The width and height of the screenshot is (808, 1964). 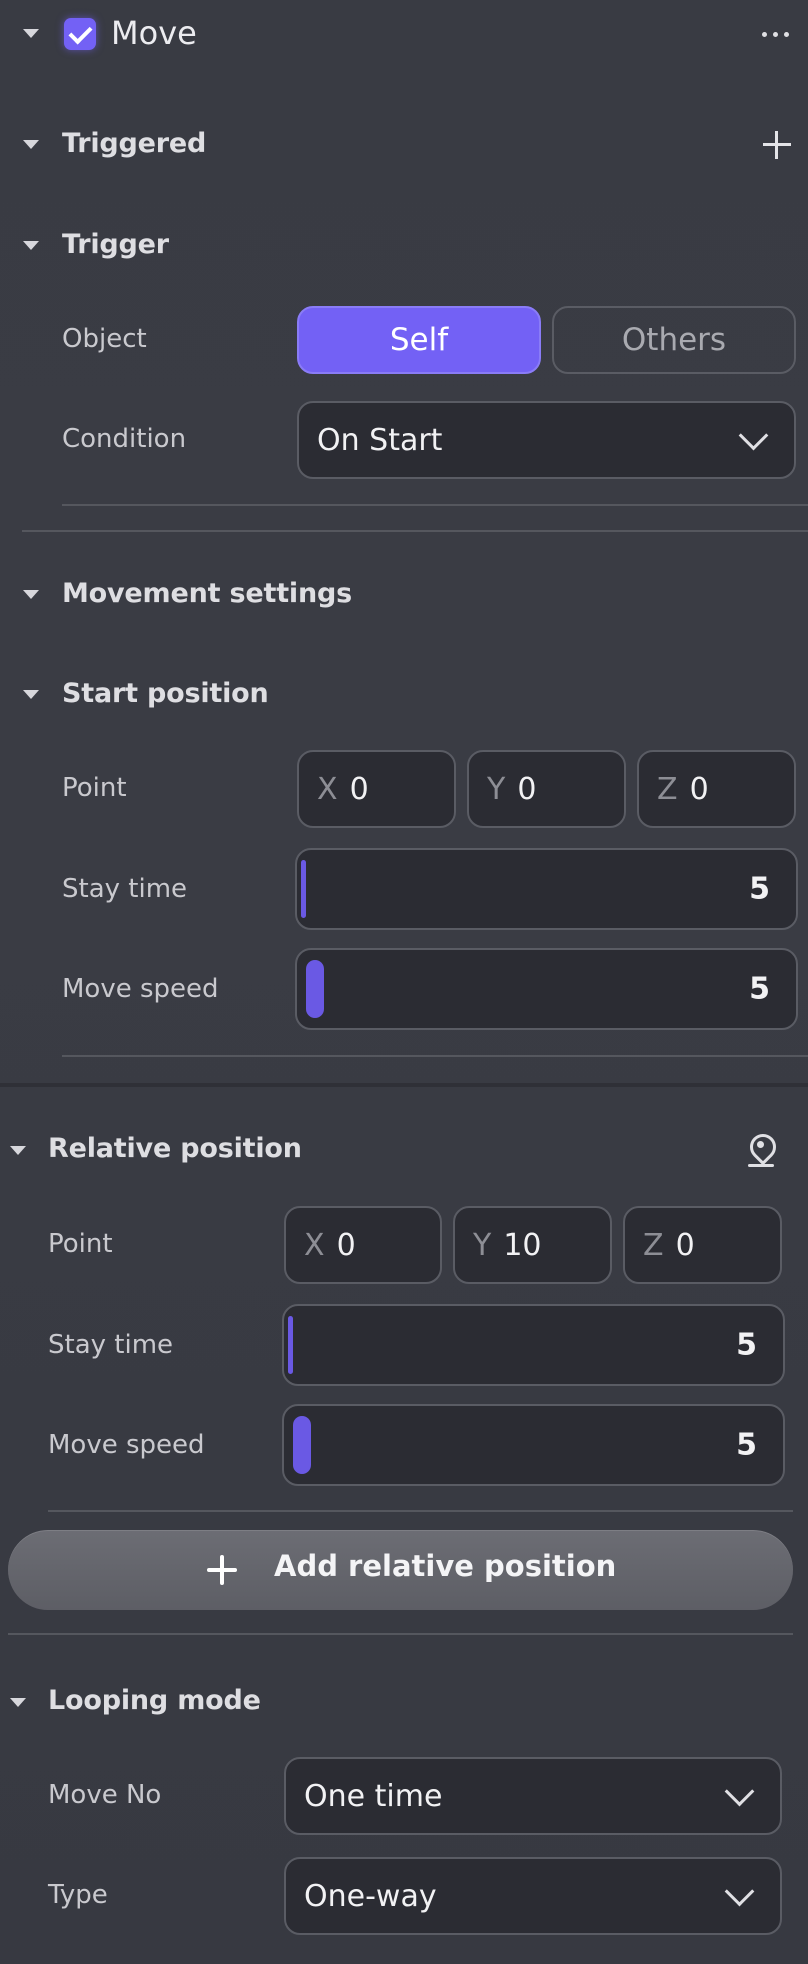 What do you see at coordinates (154, 1700) in the screenshot?
I see `section-title-looping-mode: Looping mode` at bounding box center [154, 1700].